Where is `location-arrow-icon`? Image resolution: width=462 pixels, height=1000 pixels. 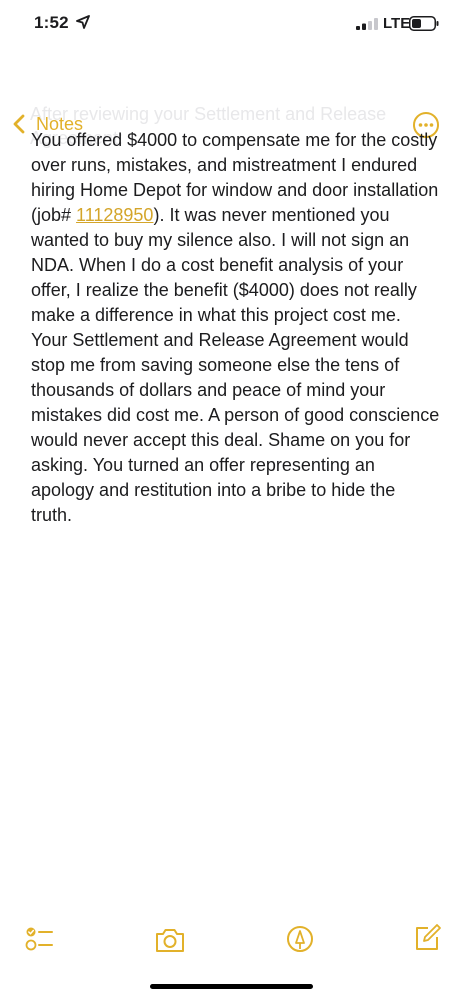 location-arrow-icon is located at coordinates (83, 22).